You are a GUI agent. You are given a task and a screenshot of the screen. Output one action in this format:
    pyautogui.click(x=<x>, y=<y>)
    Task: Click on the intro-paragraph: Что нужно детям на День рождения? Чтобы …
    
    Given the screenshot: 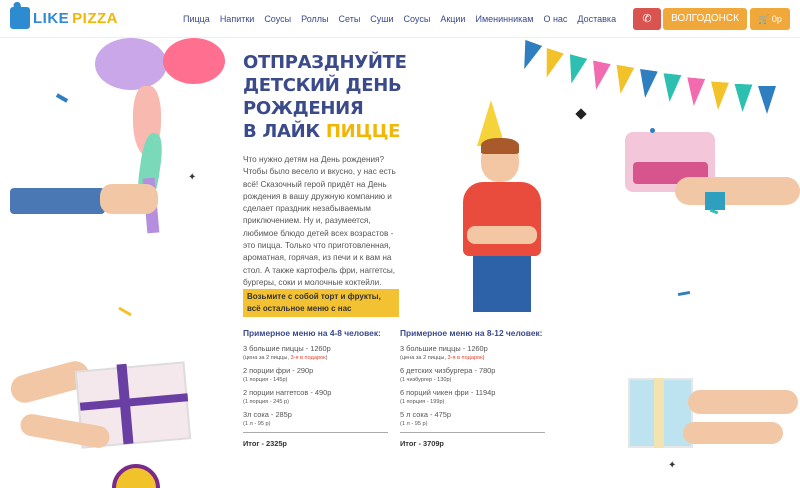 What is the action you would take?
    pyautogui.click(x=319, y=221)
    